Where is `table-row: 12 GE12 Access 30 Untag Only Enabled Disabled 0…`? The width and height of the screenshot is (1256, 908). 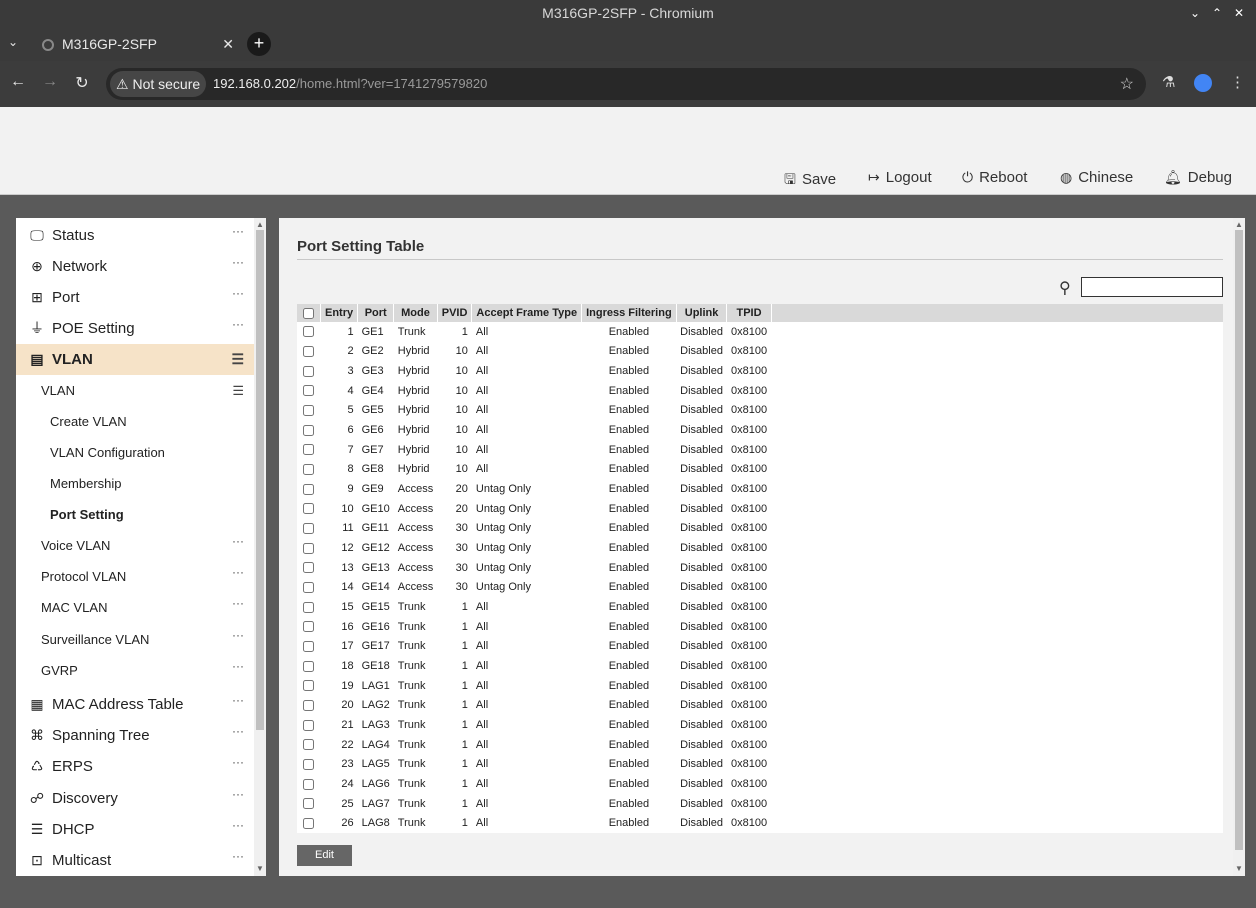
table-row: 12 GE12 Access 30 Untag Only Enabled Disabled 0… is located at coordinates (760, 548).